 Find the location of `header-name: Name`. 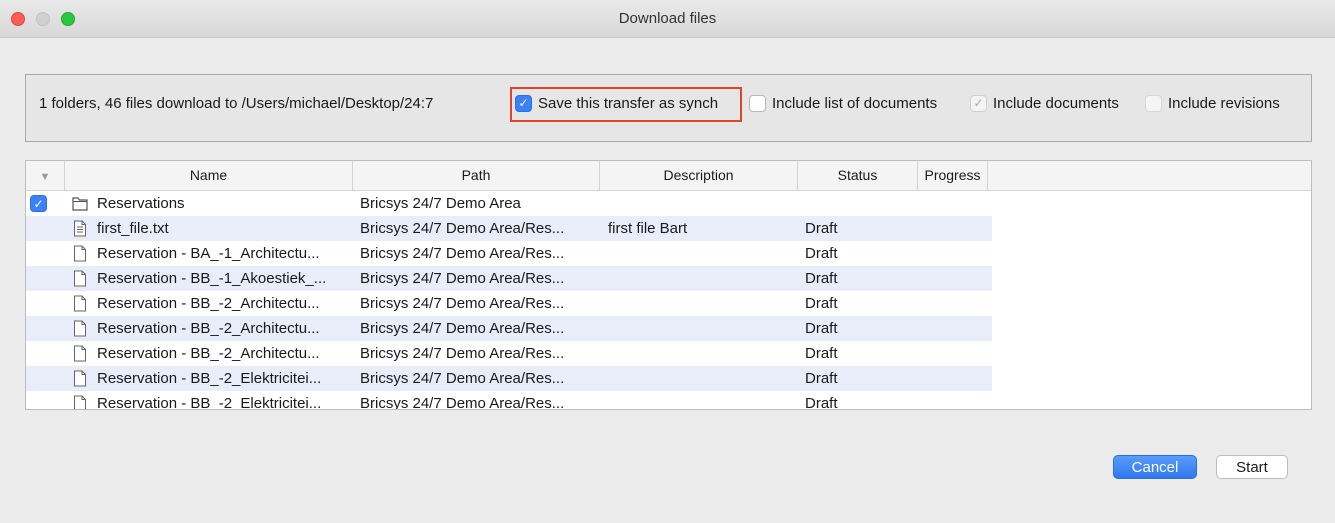

header-name: Name is located at coordinates (209, 175).